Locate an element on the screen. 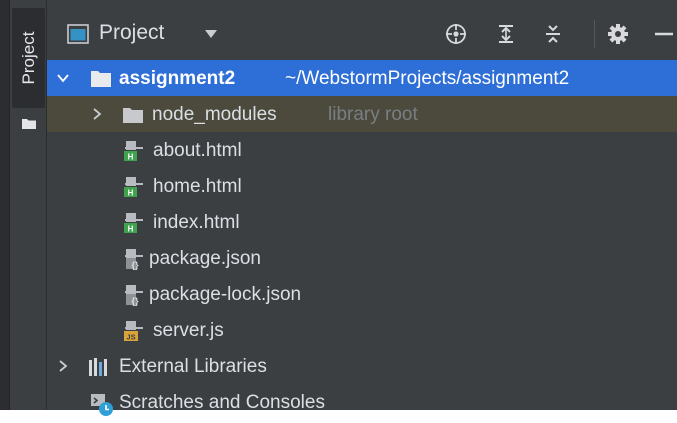 The height and width of the screenshot is (423, 677). file-name: home.html is located at coordinates (197, 186).